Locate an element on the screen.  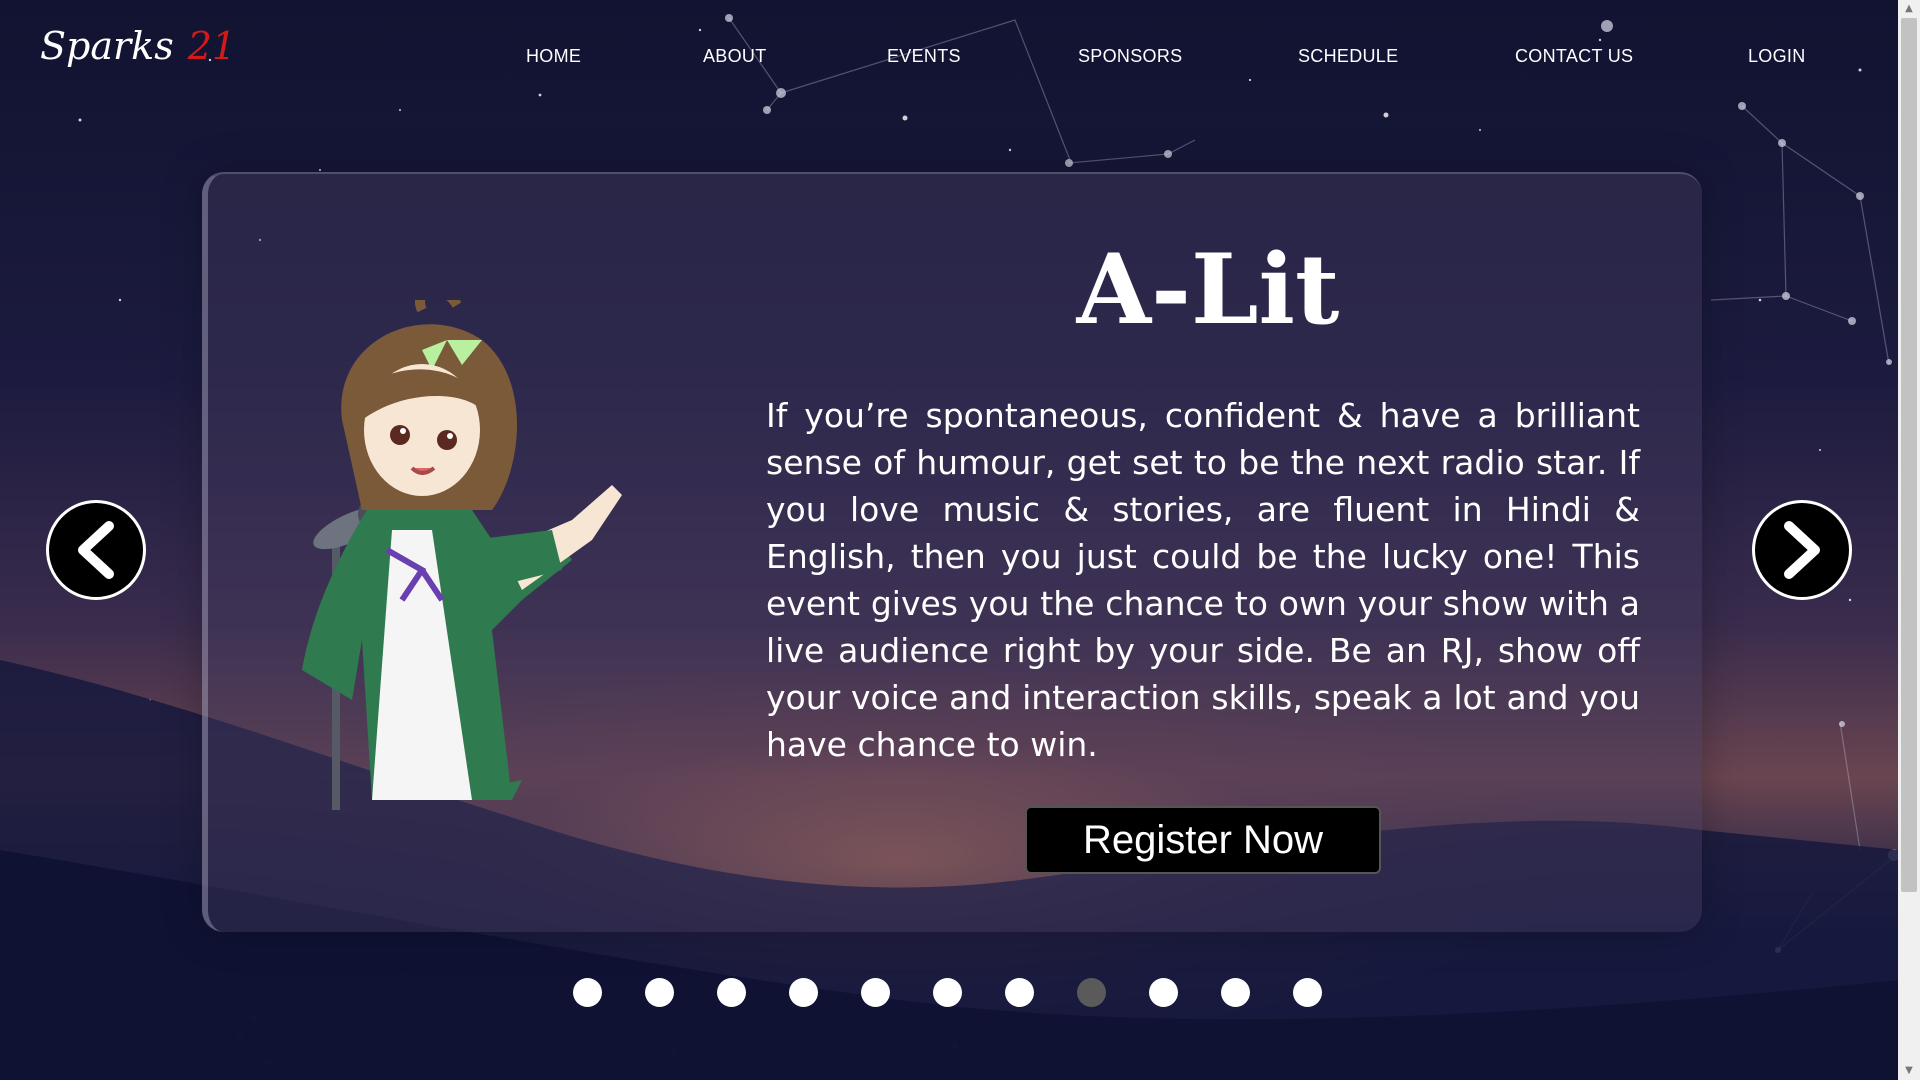
scroll-thumb is located at coordinates (1909, 455).